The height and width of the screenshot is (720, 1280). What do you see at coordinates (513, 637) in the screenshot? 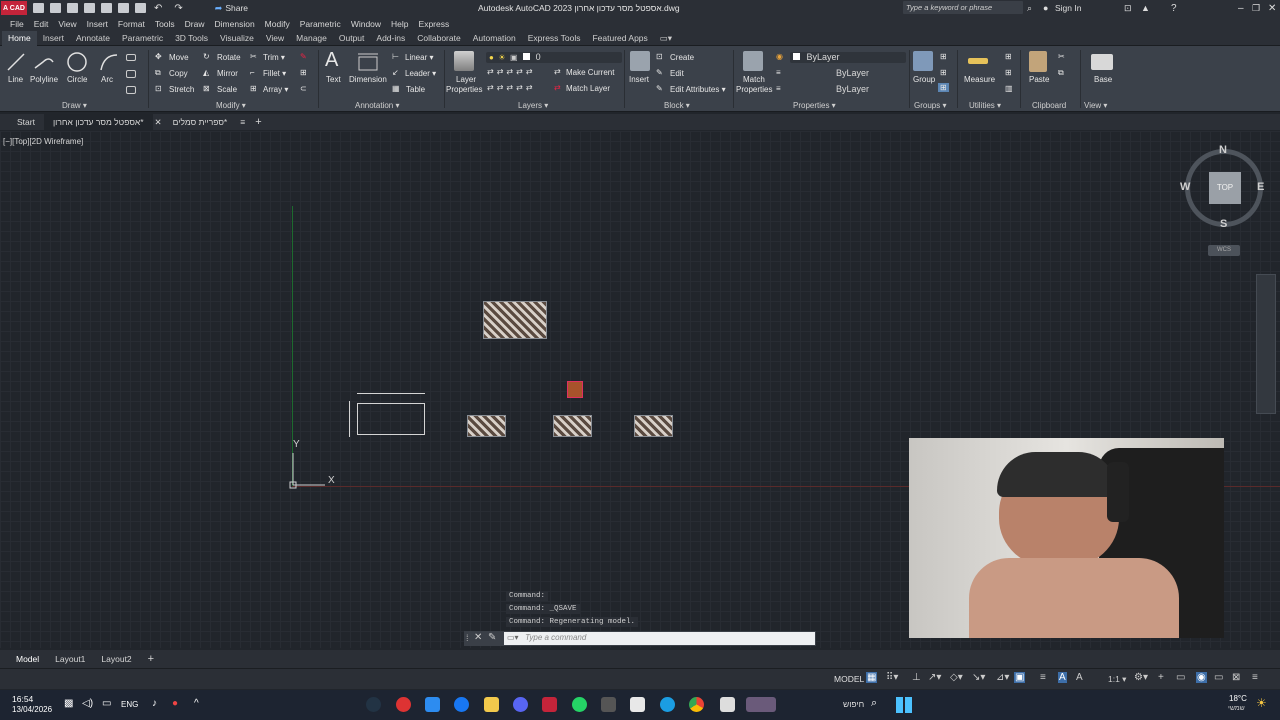
I see `command-prompt-icon: ▭▾` at bounding box center [513, 637].